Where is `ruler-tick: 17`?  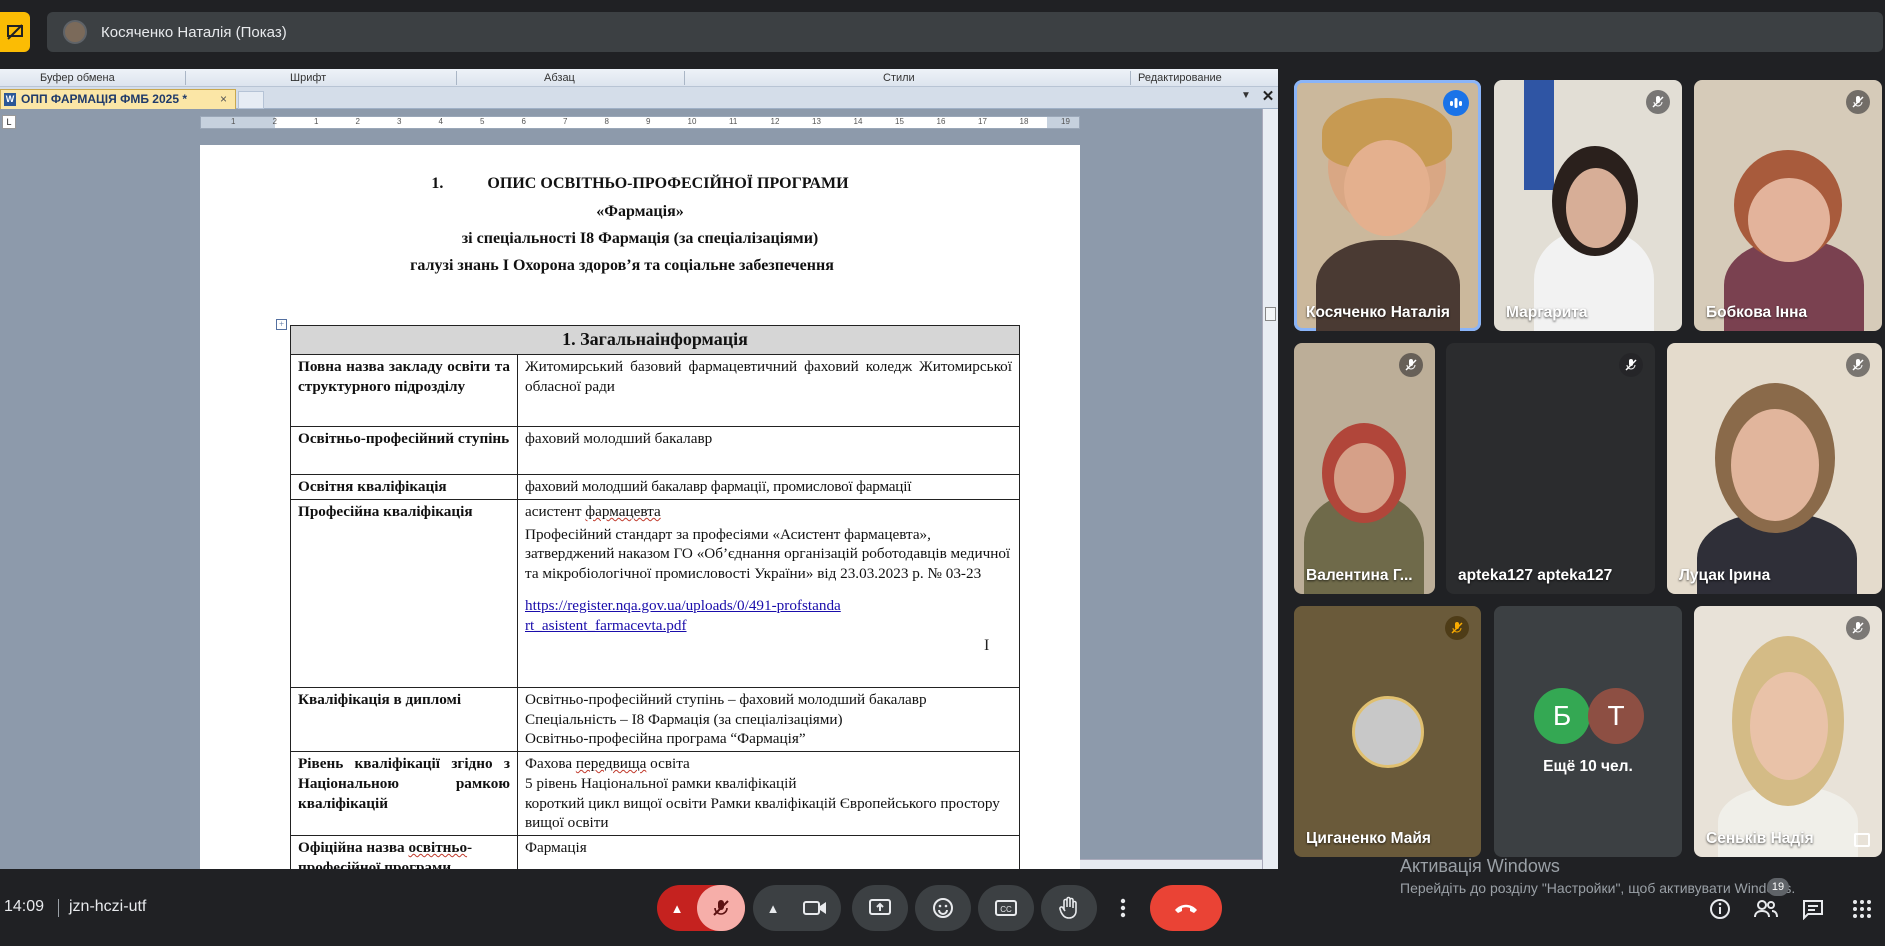
ruler-tick: 17 is located at coordinates (982, 121).